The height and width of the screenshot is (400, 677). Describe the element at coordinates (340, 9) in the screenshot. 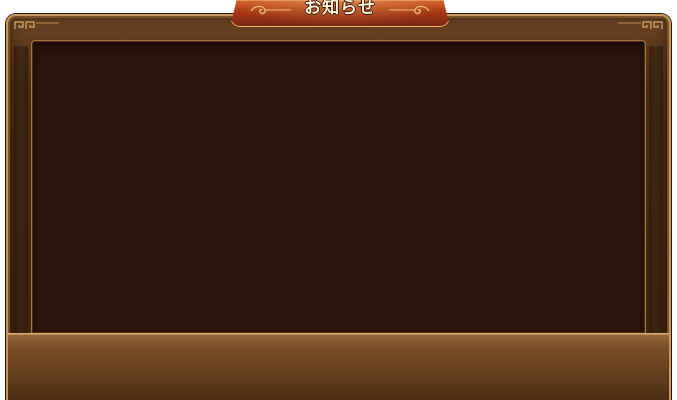

I see `dialog-title: お知らせ` at that location.